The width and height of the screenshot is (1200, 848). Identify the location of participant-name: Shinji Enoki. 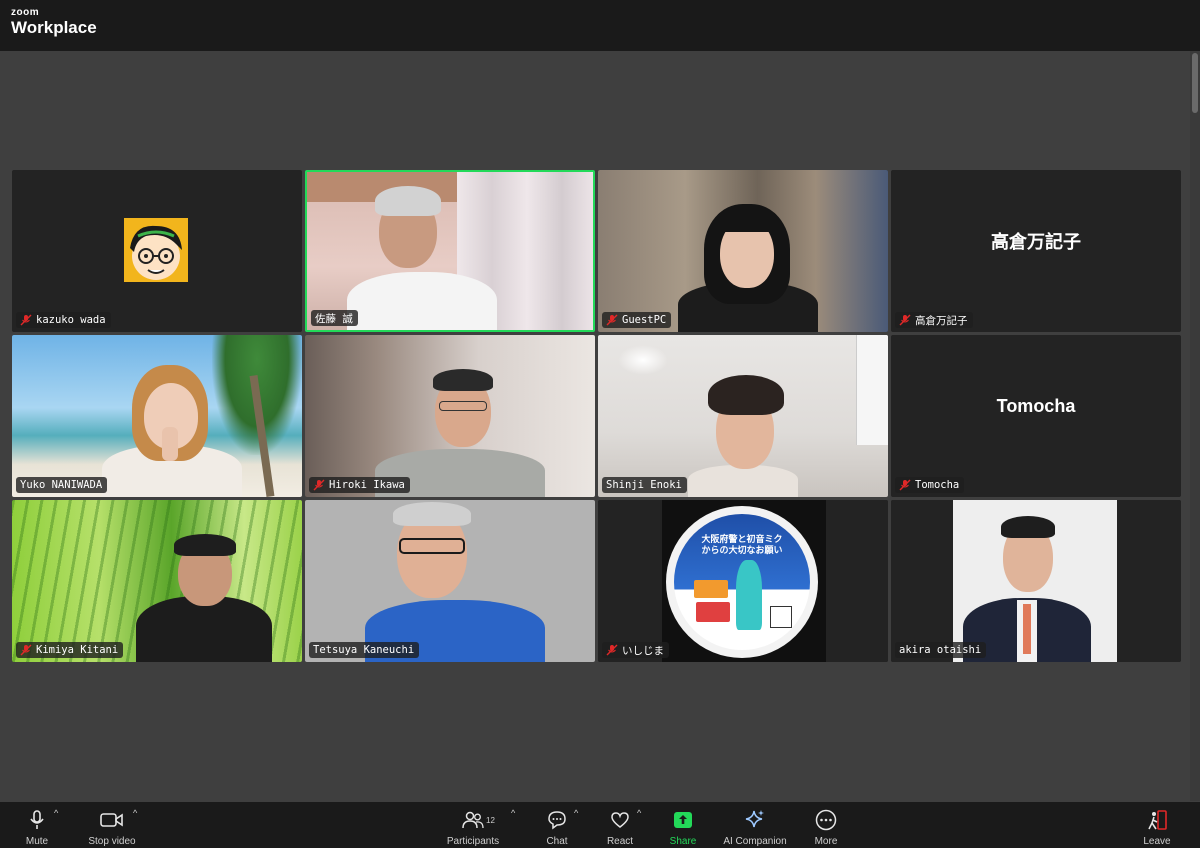
(644, 485).